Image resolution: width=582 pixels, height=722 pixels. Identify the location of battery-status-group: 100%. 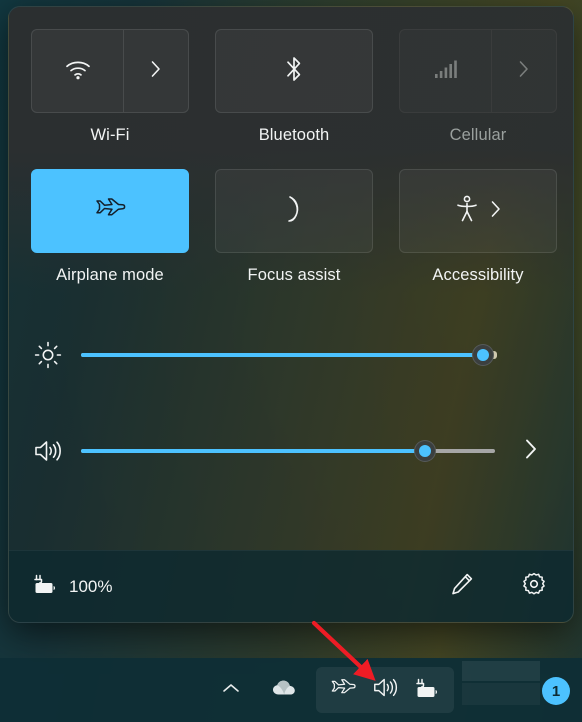
(71, 586).